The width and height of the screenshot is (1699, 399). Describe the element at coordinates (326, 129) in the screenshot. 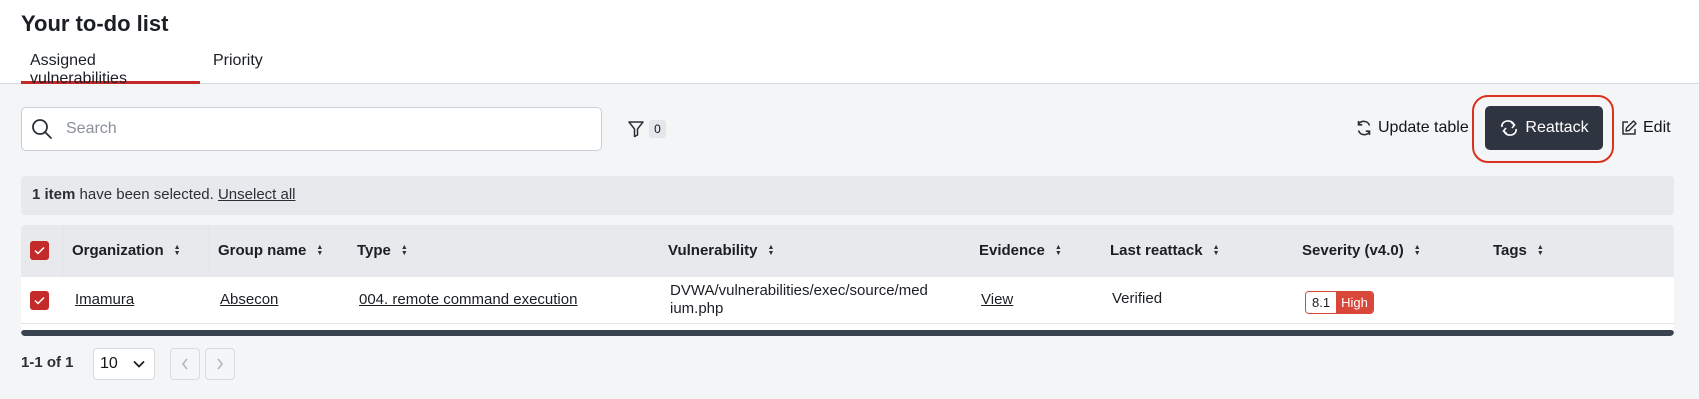

I see `search-input` at that location.